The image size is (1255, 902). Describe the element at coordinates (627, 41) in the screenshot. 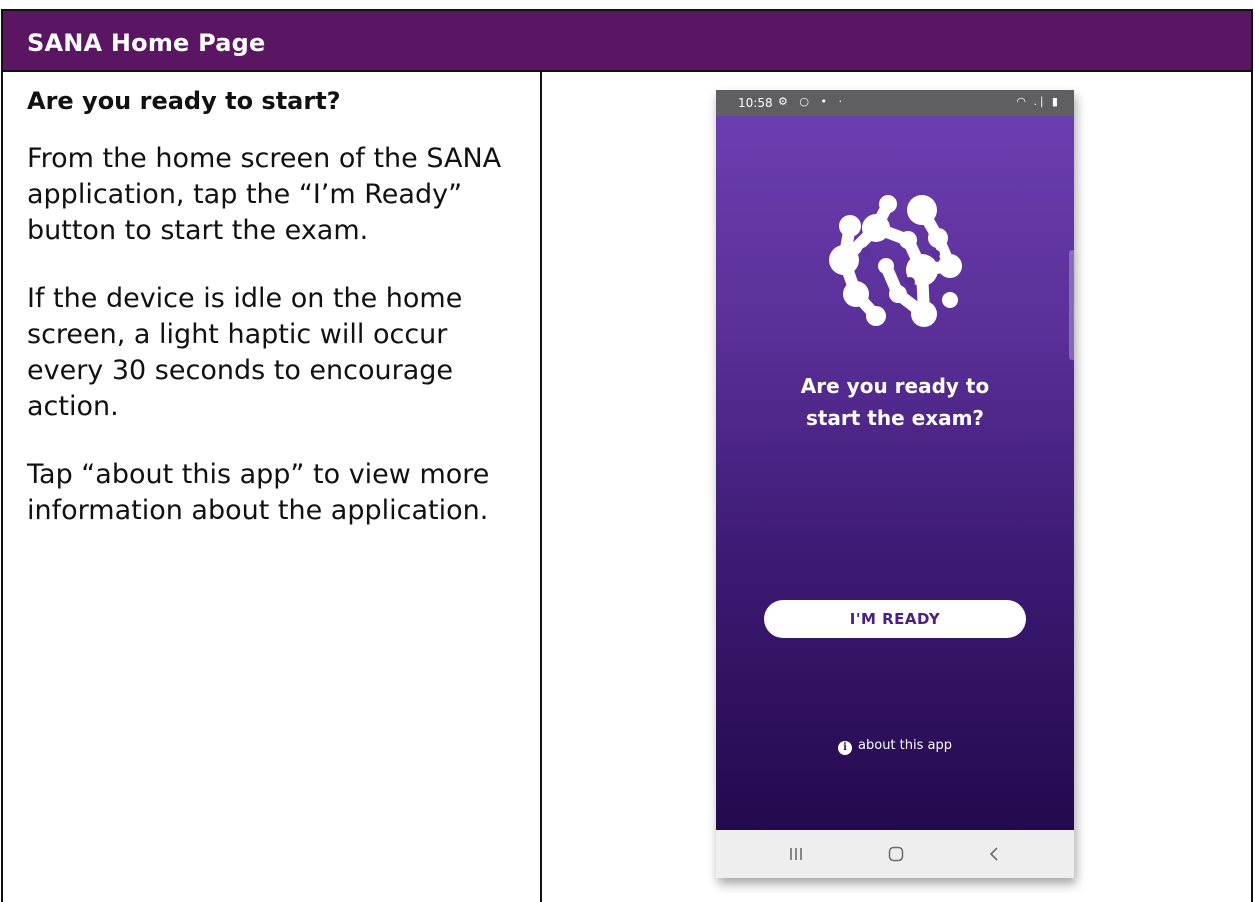

I see `section-header: SANA Home Page` at that location.